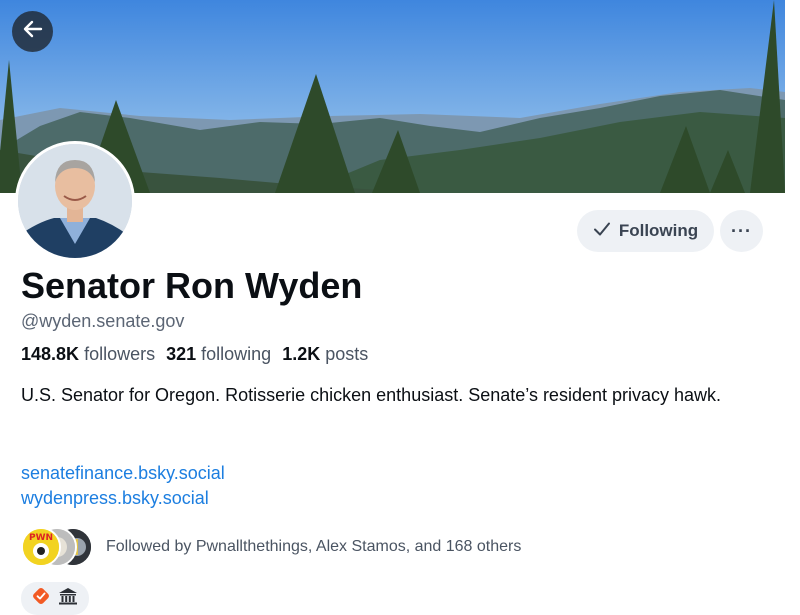  I want to click on posts-stat: 1.2K posts, so click(325, 354).